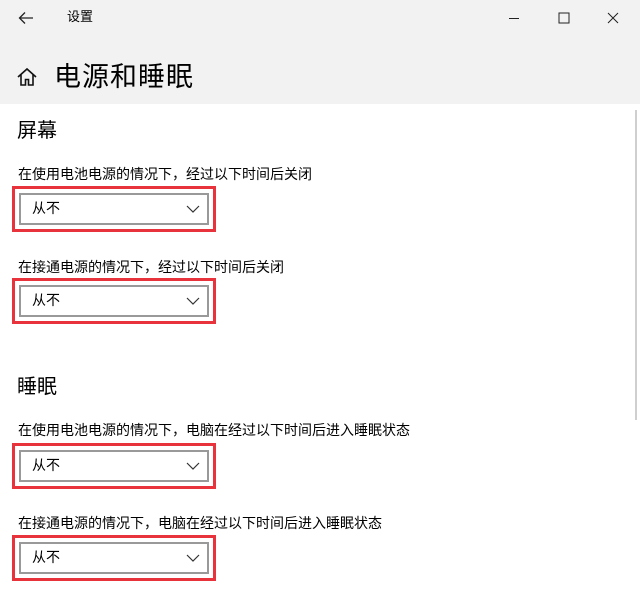  I want to click on screen-section-heading: 屏幕, so click(37, 130).